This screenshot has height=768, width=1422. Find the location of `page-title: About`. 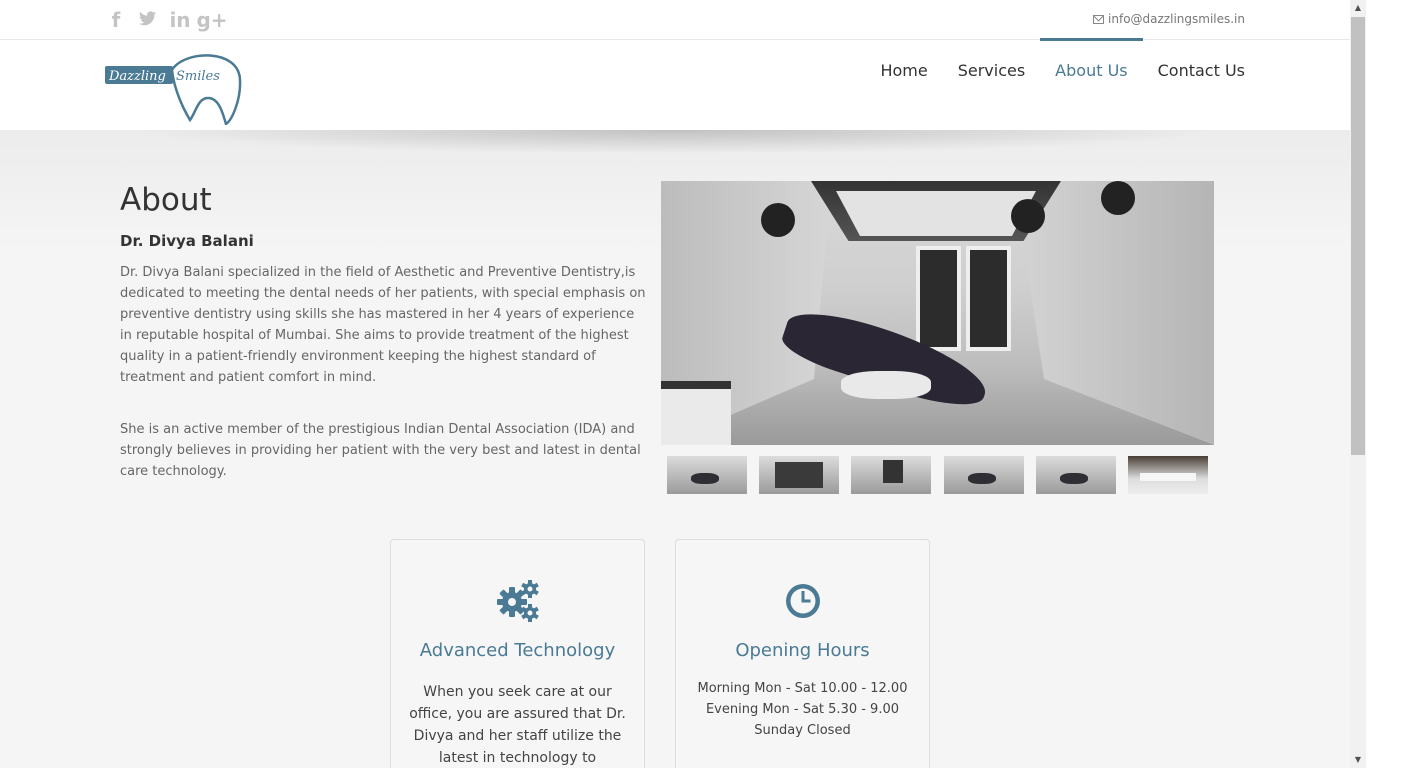

page-title: About is located at coordinates (166, 200).